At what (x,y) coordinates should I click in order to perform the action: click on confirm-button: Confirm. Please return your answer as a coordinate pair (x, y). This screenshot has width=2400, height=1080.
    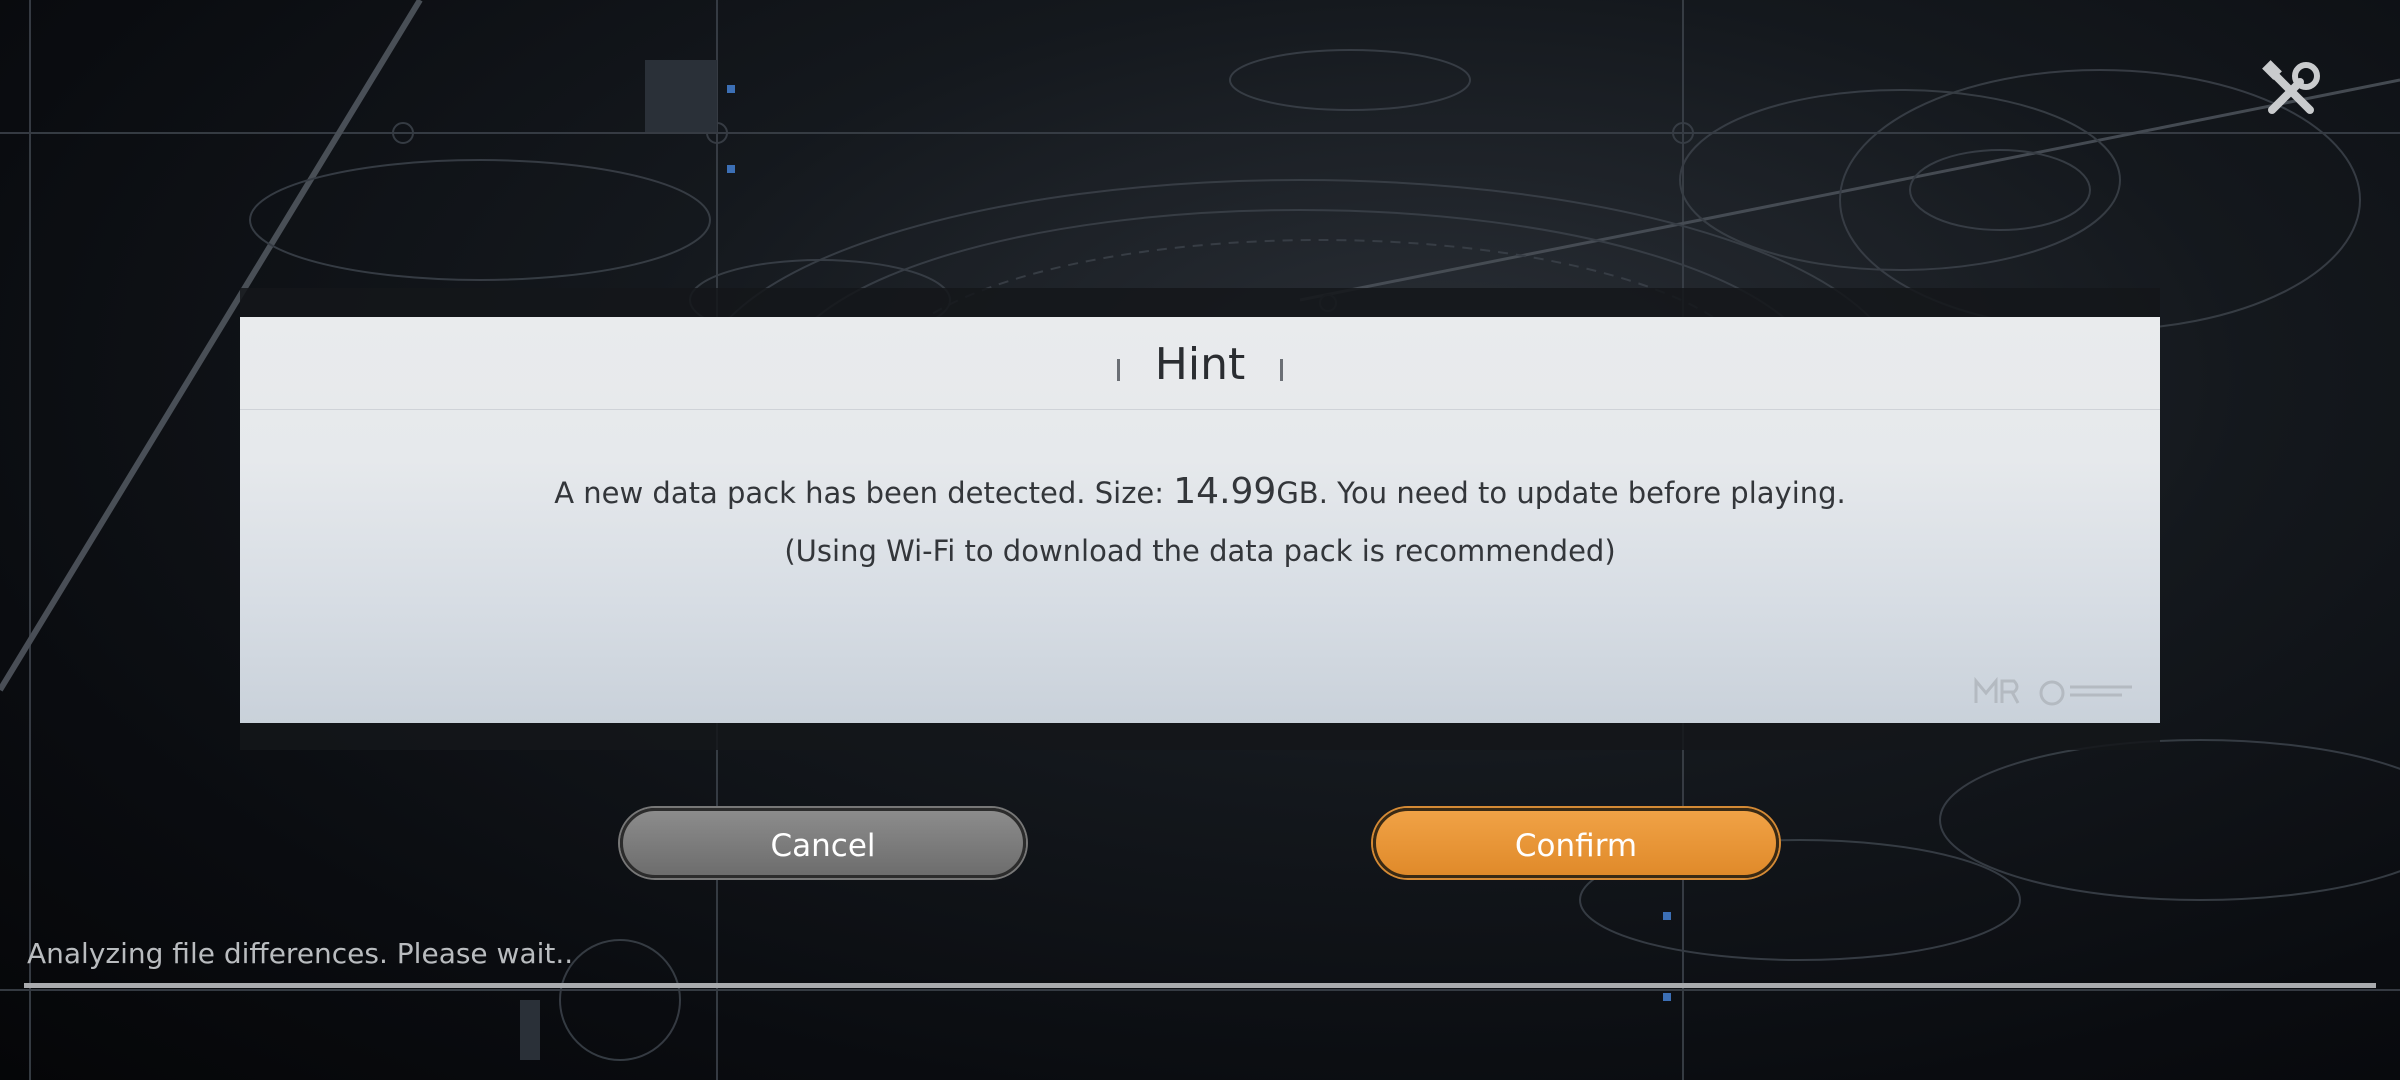
    Looking at the image, I should click on (1576, 843).